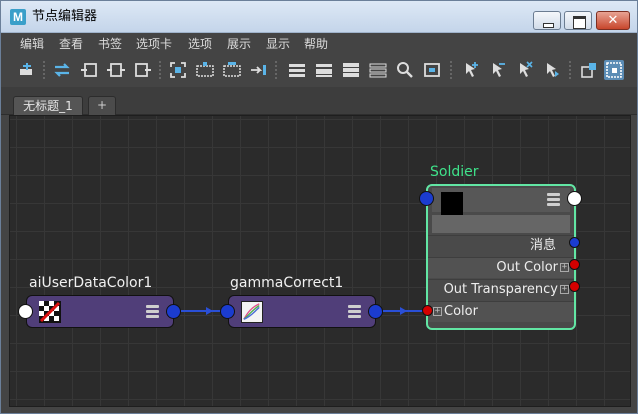 This screenshot has width=638, height=414. What do you see at coordinates (110, 44) in the screenshot?
I see `menu-bookmarks: 书签` at bounding box center [110, 44].